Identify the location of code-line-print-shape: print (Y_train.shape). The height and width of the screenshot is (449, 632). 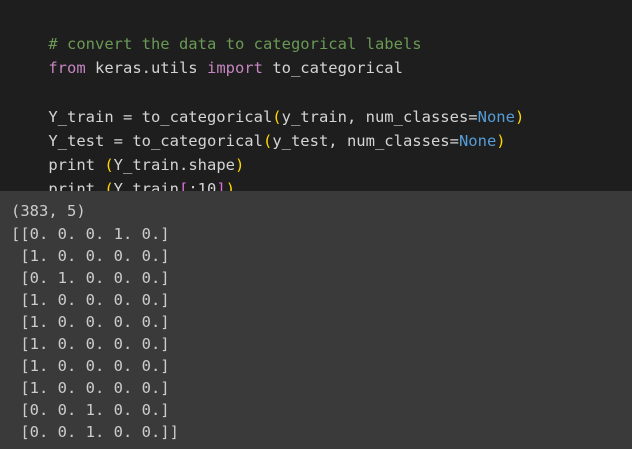
(127, 153).